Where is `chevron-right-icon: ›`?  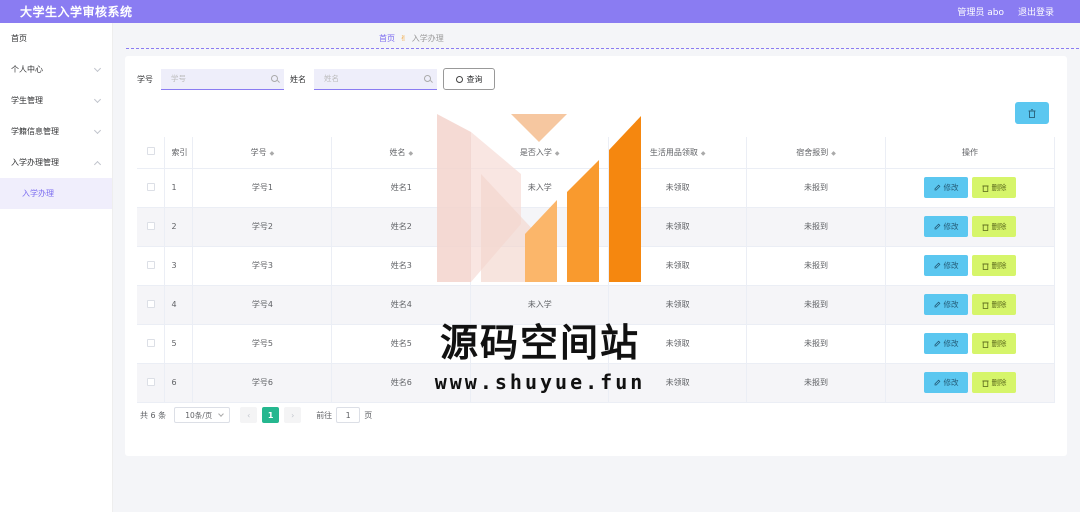
chevron-right-icon: › is located at coordinates (293, 415).